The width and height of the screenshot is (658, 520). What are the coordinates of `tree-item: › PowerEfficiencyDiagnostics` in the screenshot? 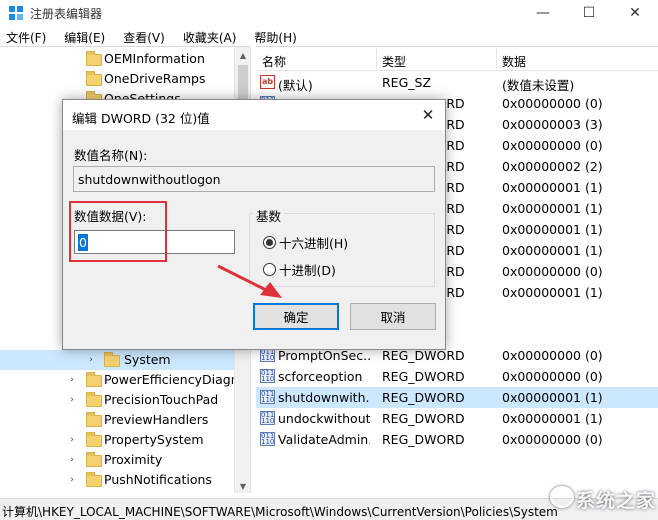 It's located at (125, 380).